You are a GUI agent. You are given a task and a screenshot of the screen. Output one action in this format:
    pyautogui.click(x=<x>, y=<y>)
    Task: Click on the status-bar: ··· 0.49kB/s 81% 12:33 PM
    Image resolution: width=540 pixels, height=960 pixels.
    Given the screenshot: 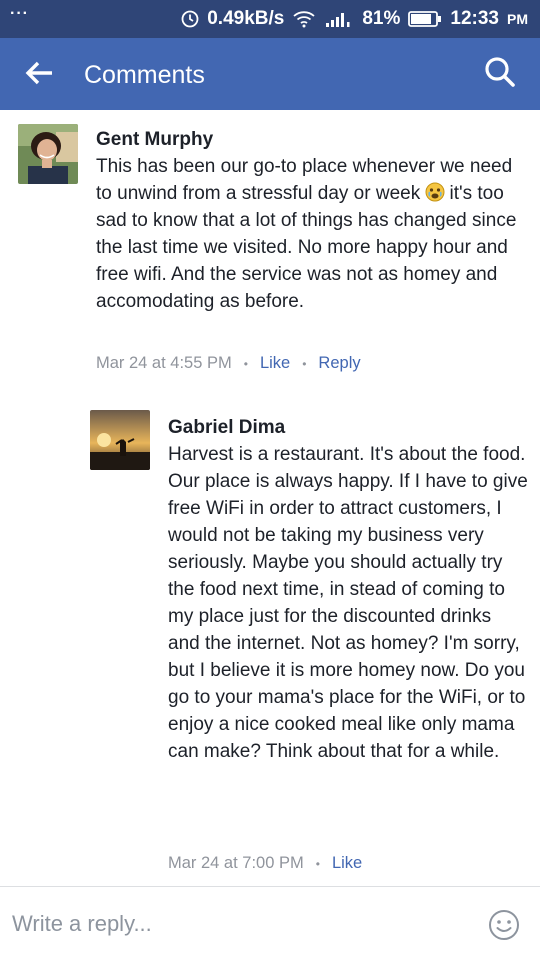 What is the action you would take?
    pyautogui.click(x=270, y=19)
    